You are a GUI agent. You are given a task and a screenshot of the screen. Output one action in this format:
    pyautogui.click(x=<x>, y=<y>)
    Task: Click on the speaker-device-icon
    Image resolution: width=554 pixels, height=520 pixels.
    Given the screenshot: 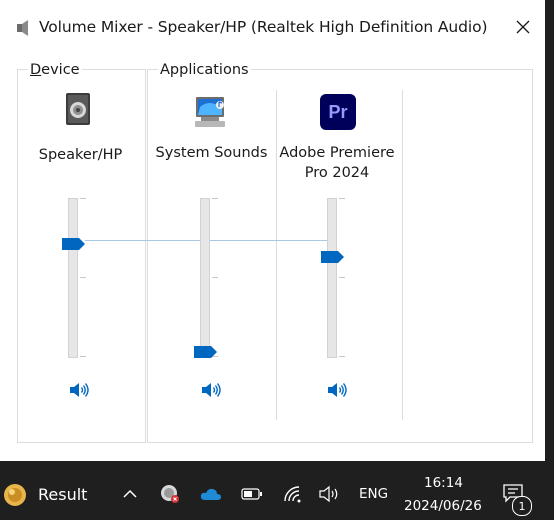 What is the action you would take?
    pyautogui.click(x=78, y=109)
    